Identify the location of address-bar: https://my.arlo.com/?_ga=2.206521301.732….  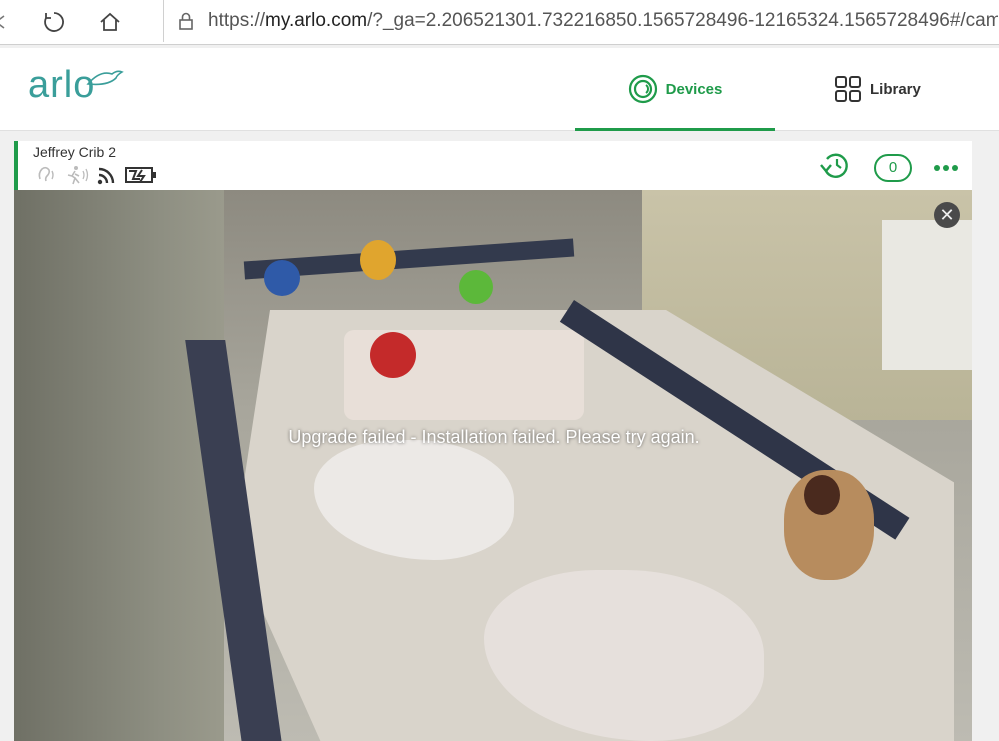
(581, 21).